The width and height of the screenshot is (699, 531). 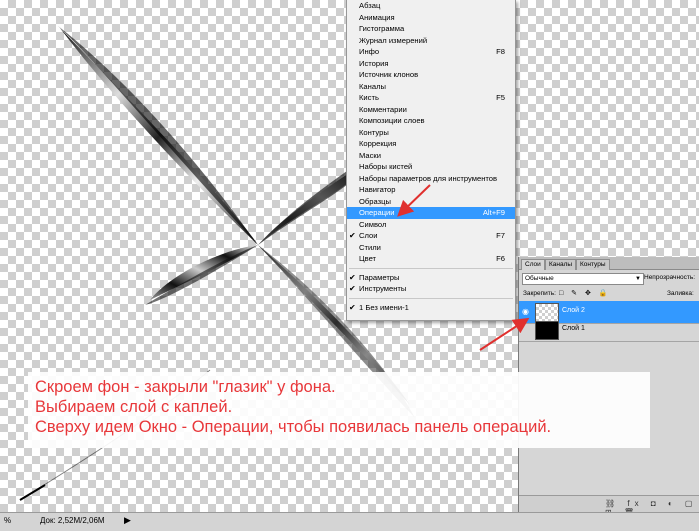 I want to click on lock-icons: □ ✎ ✥ 🔒, so click(x=585, y=293).